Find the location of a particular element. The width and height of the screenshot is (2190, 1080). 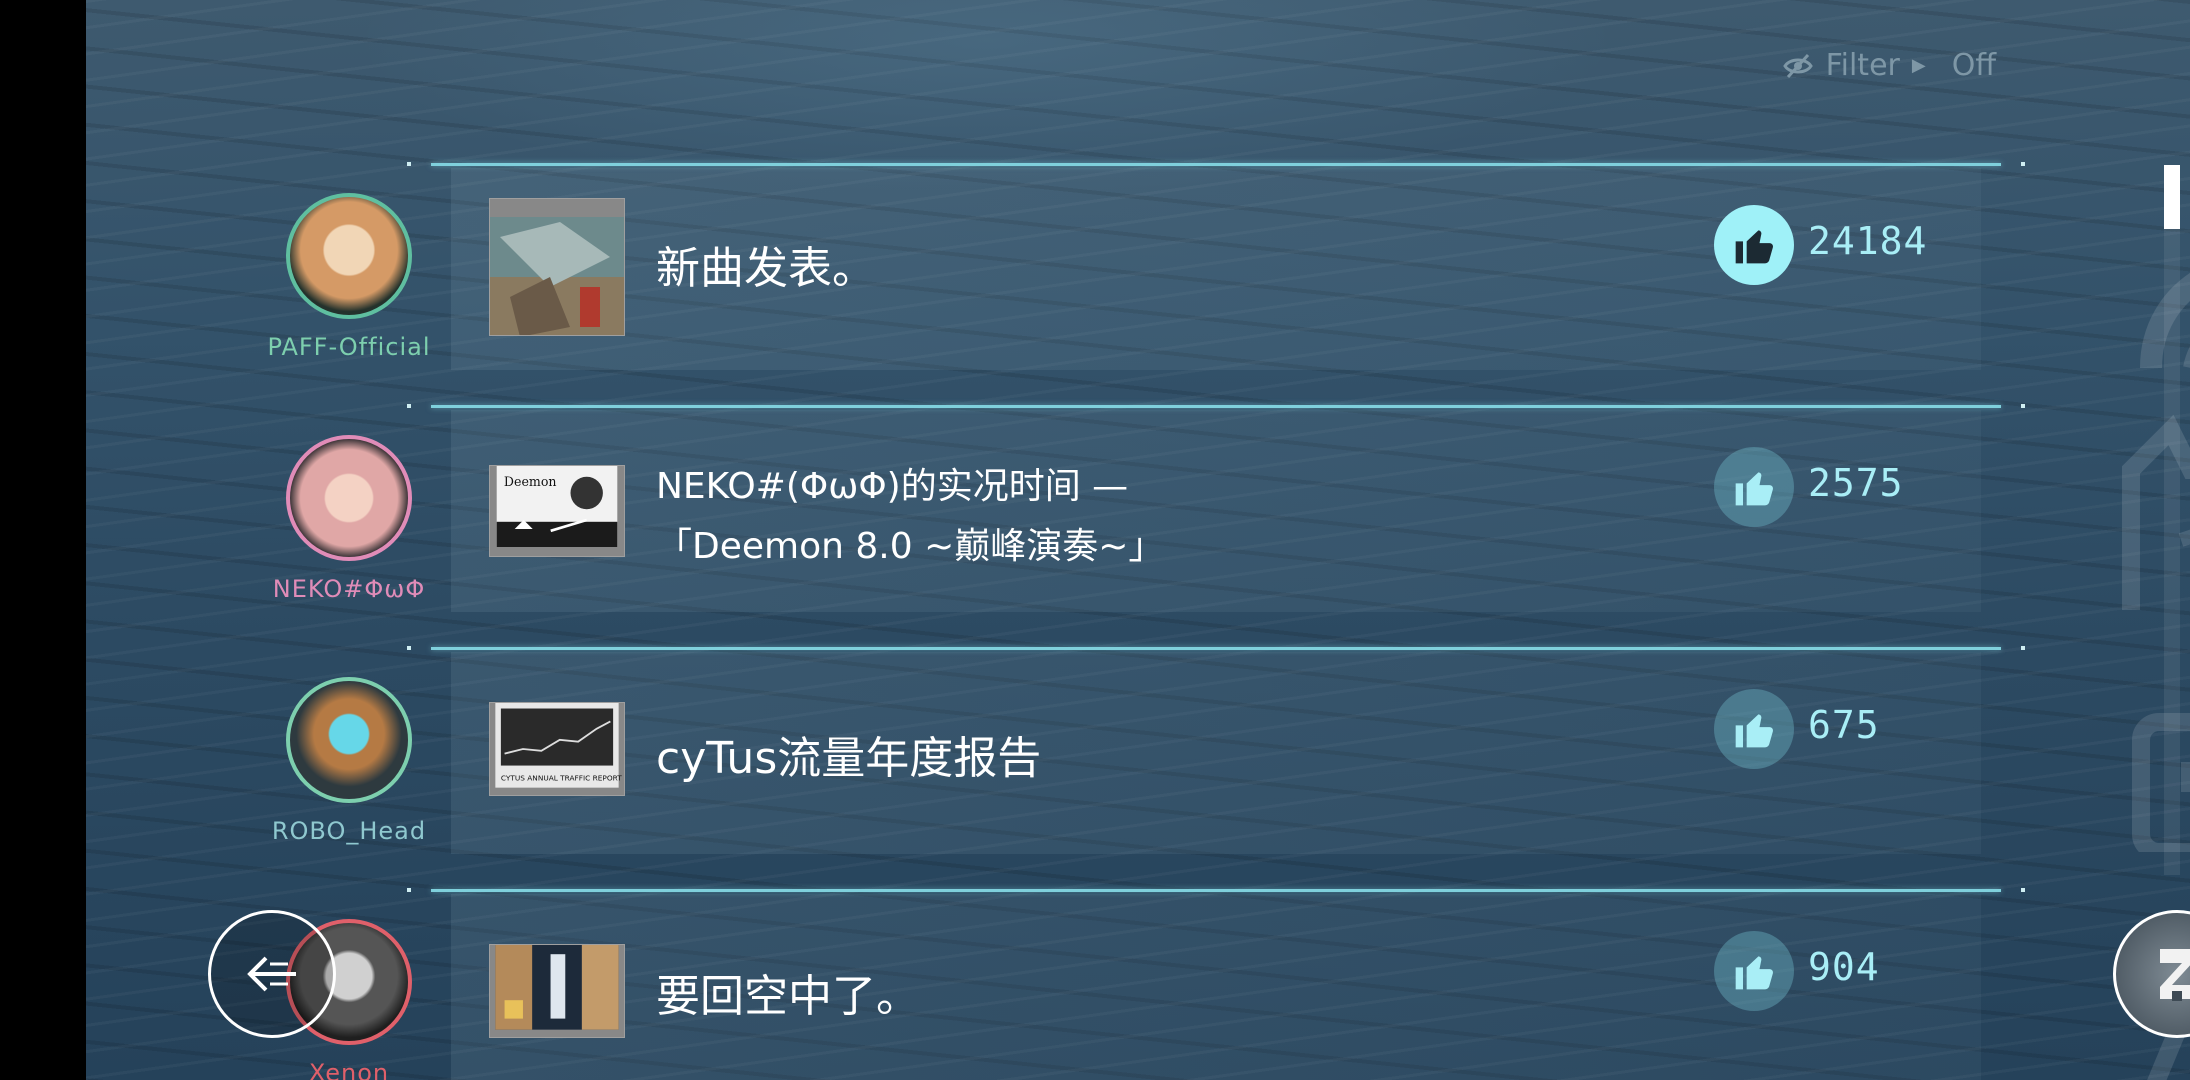

like-count: 24184 is located at coordinates (1868, 241).